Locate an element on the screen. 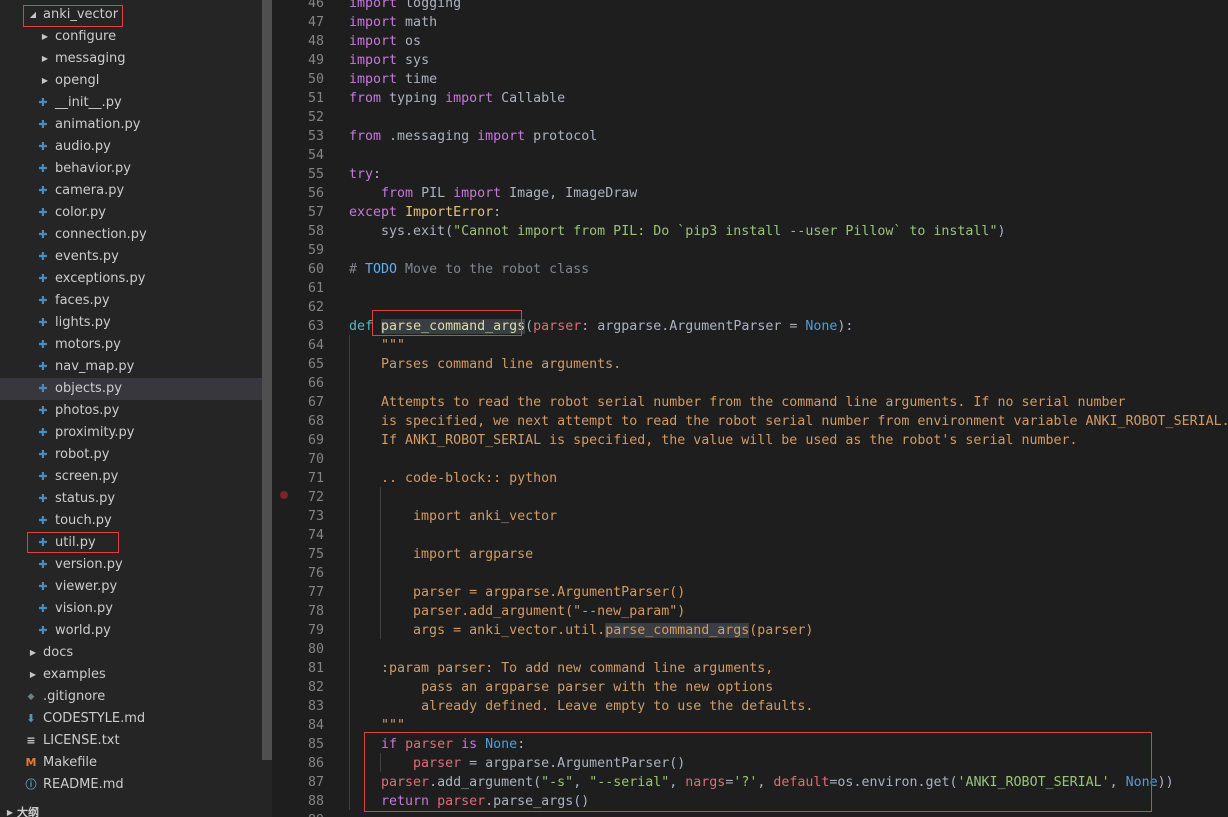 The width and height of the screenshot is (1228, 817). tree-item: ✚ screen.py is located at coordinates (131, 477).